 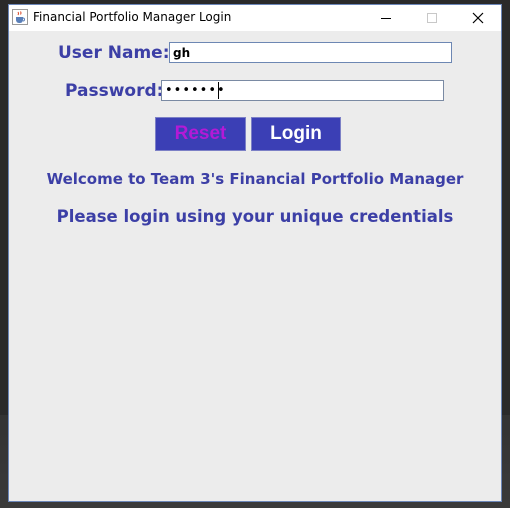 I want to click on maximize-button, so click(x=432, y=18).